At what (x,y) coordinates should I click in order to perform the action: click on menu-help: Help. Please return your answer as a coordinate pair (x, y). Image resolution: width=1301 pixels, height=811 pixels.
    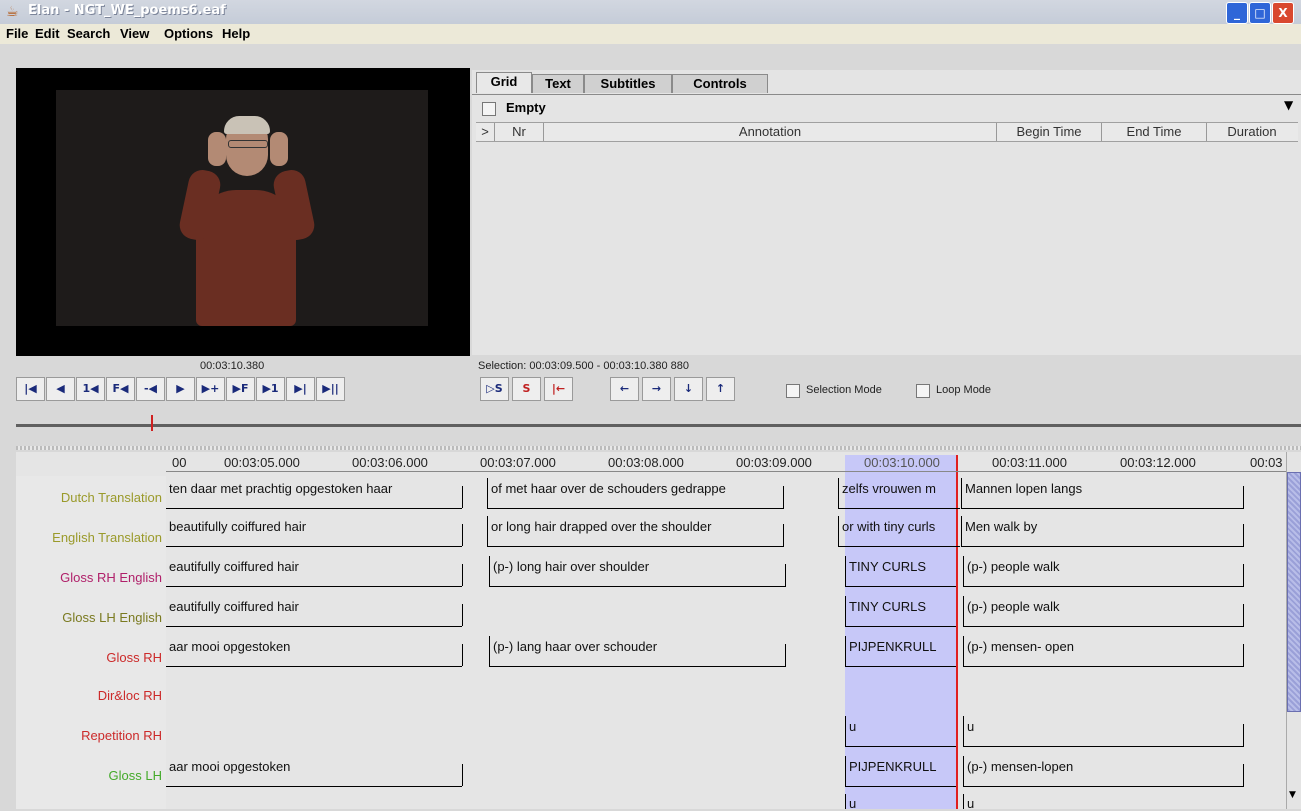
    Looking at the image, I should click on (236, 33).